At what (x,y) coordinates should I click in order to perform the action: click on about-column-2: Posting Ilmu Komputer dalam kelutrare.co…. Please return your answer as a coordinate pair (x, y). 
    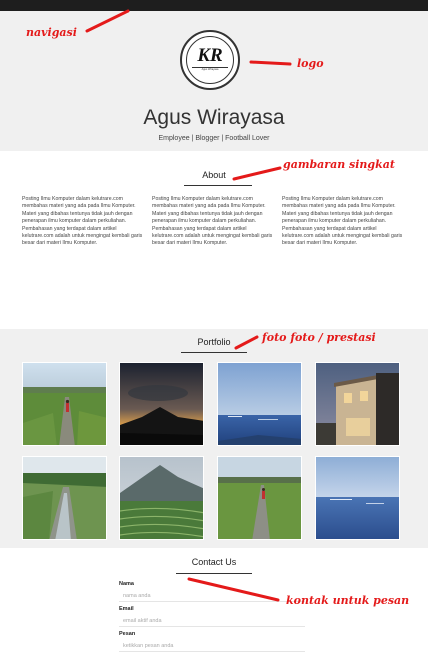
    Looking at the image, I should click on (212, 221).